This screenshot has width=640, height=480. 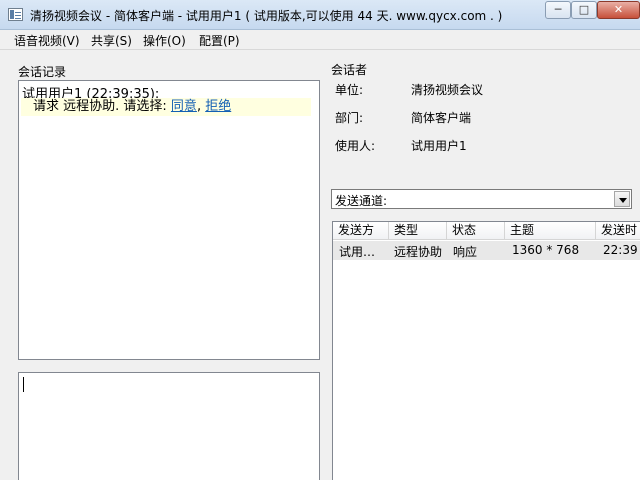 I want to click on unit-label: 单位:, so click(x=349, y=90).